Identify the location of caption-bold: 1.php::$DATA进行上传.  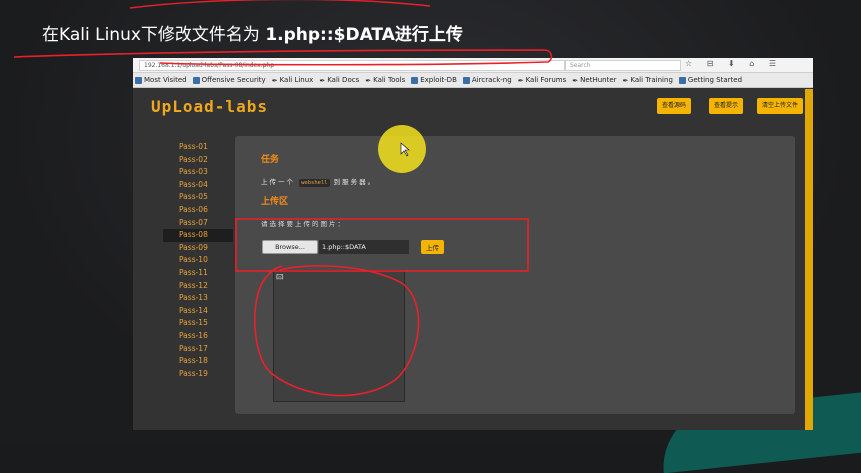
(364, 35).